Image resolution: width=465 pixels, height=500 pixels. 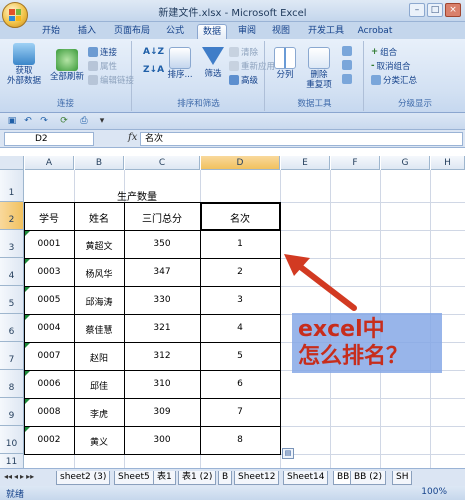 I want to click on tab-developer: 开发工具, so click(x=326, y=31).